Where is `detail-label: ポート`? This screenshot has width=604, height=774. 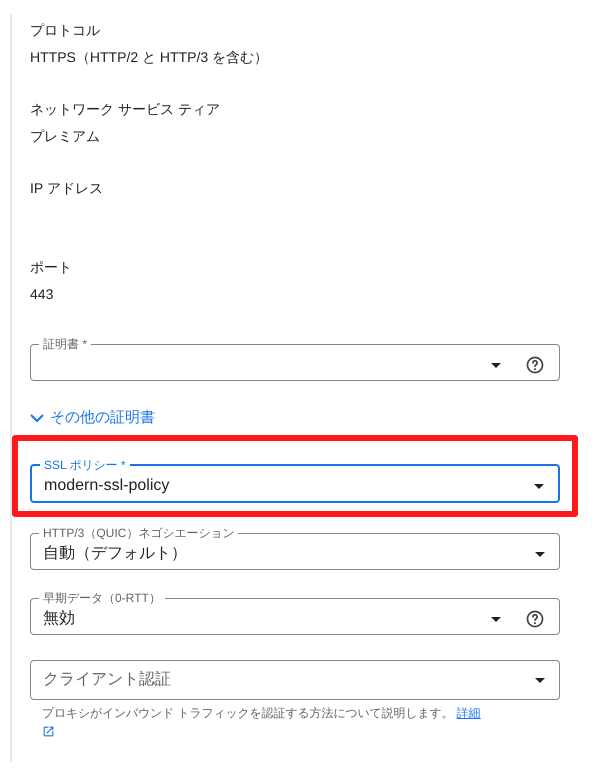
detail-label: ポート is located at coordinates (51, 267).